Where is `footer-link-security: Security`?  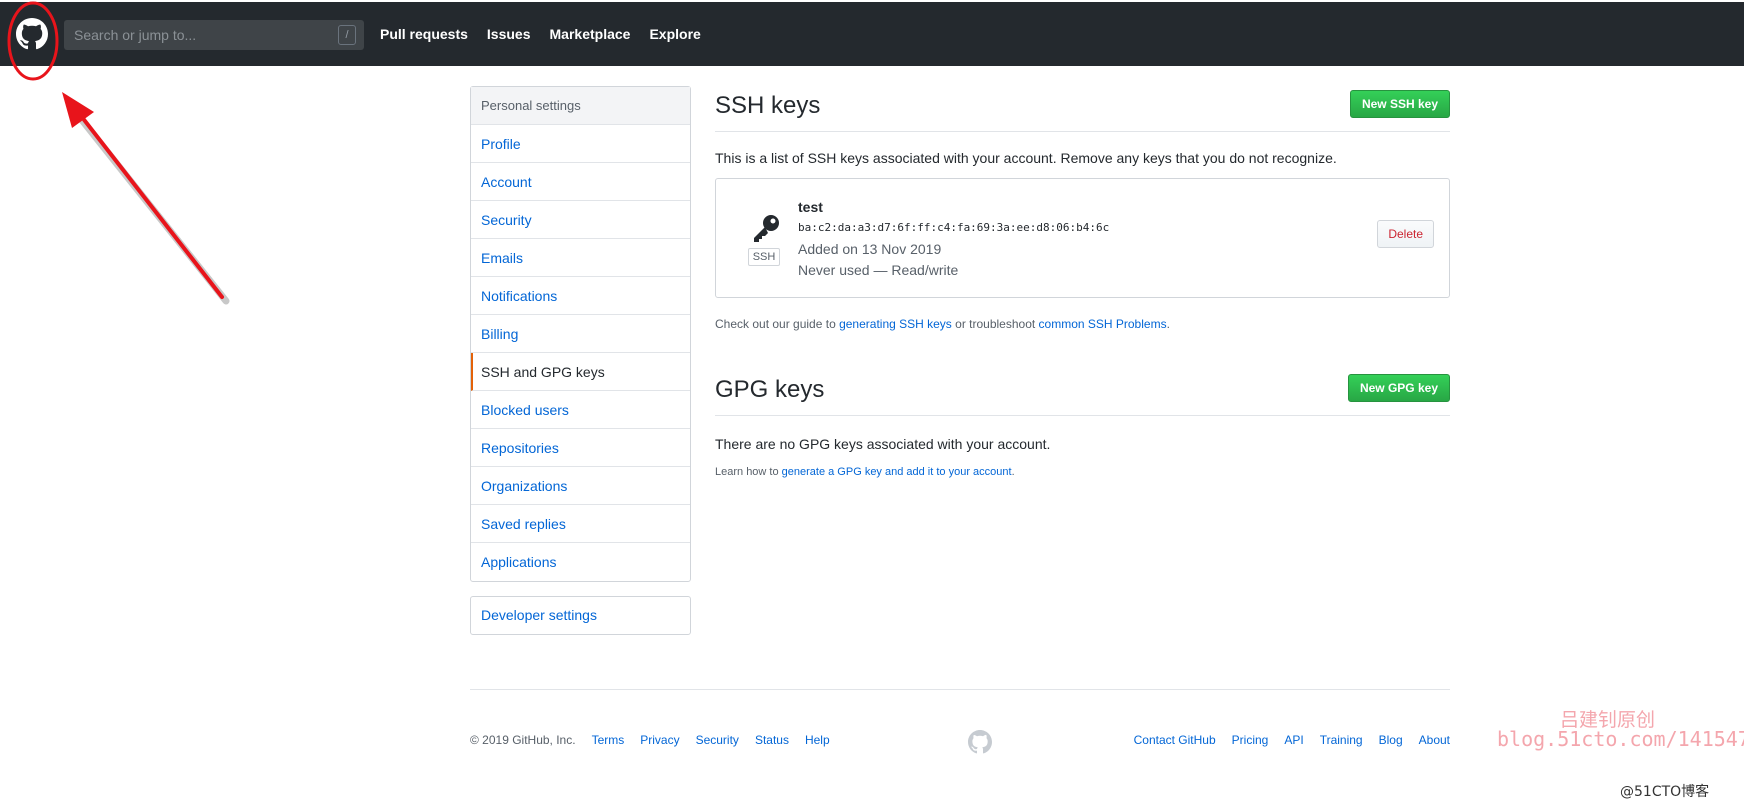
footer-link-security: Security is located at coordinates (717, 740).